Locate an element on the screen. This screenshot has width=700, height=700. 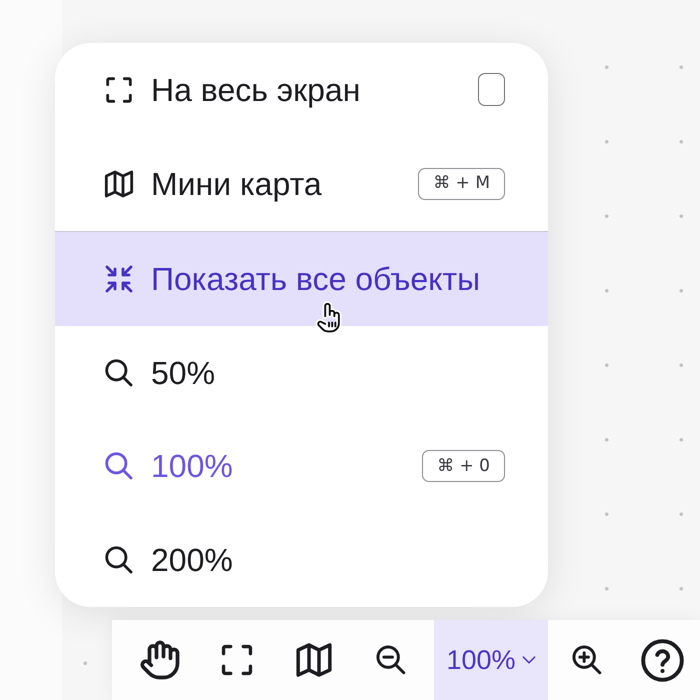
menu-item: На весь экран is located at coordinates (301, 90).